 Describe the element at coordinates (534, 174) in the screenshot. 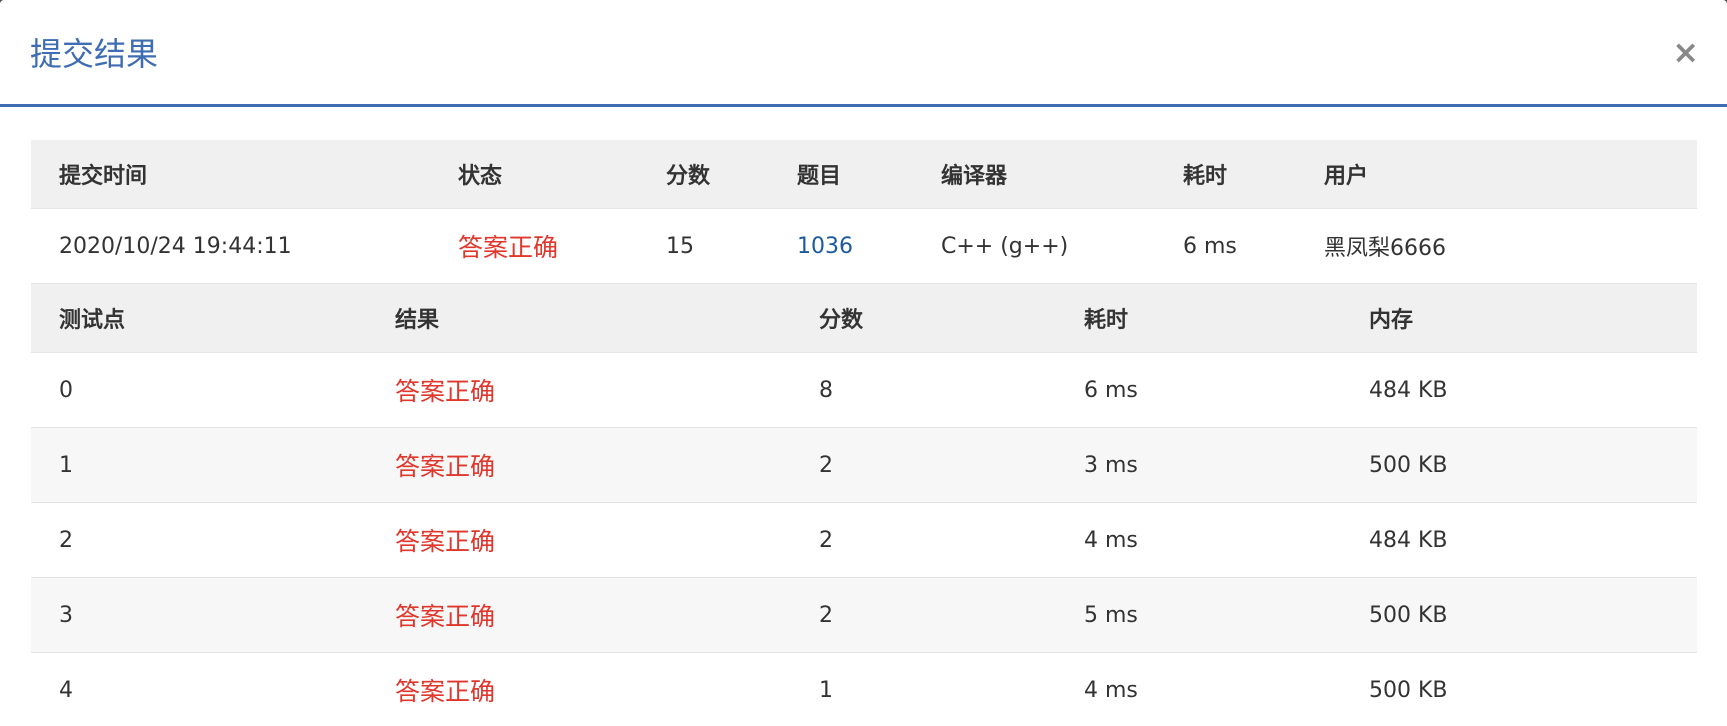

I see `col-header-status: 状态` at that location.